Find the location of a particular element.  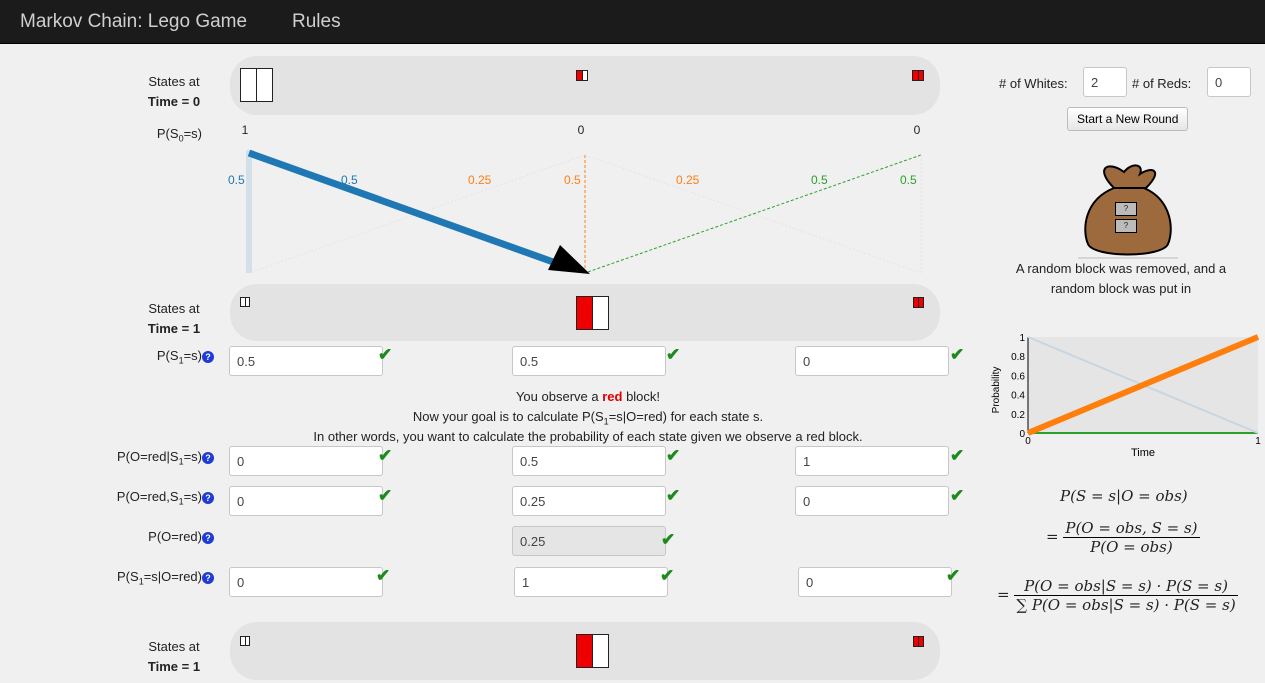

likelihood-input-state1 is located at coordinates (306, 461).